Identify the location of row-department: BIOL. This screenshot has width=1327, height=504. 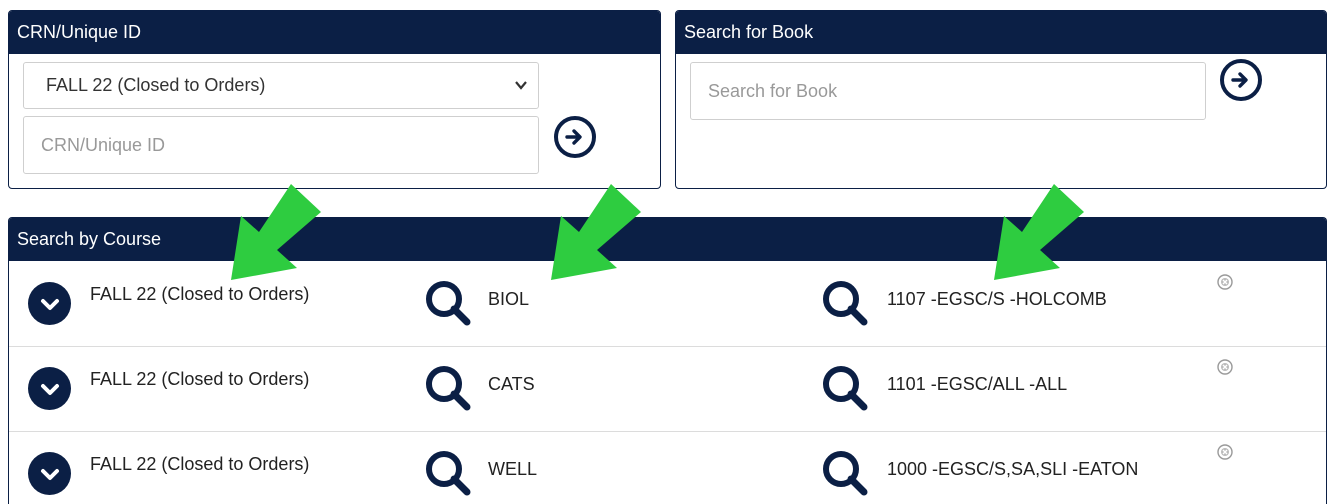
(508, 299).